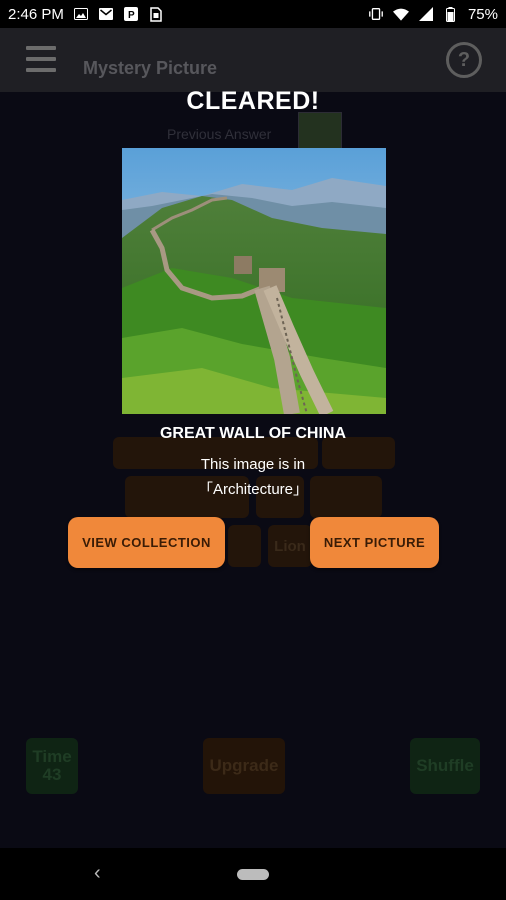  What do you see at coordinates (106, 14) in the screenshot?
I see `gmail-icon` at bounding box center [106, 14].